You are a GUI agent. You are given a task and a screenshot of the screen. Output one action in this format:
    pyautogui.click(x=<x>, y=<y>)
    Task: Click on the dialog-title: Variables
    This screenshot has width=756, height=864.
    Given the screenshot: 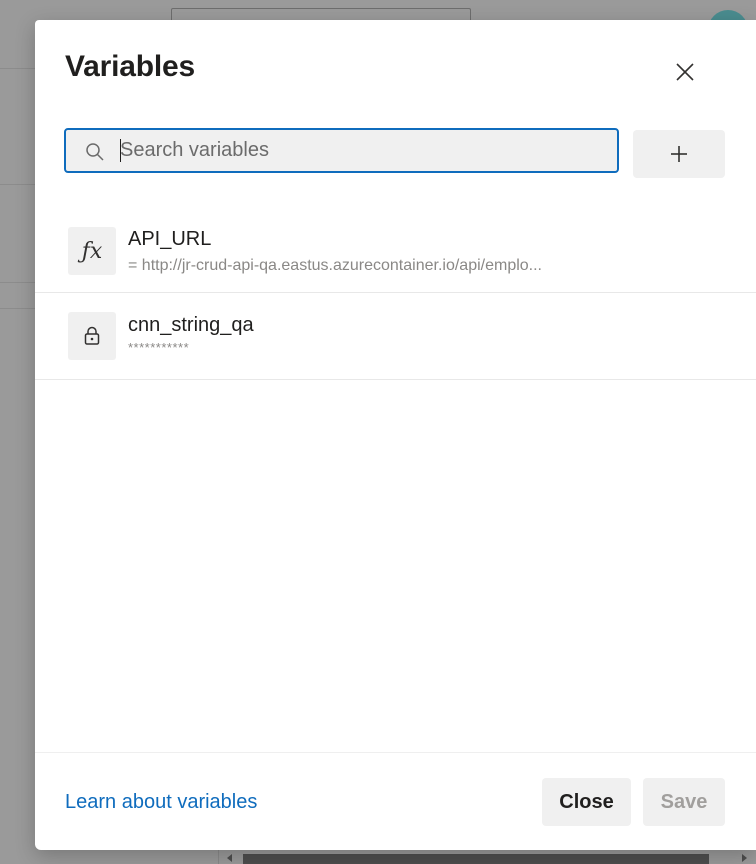 What is the action you would take?
    pyautogui.click(x=130, y=66)
    